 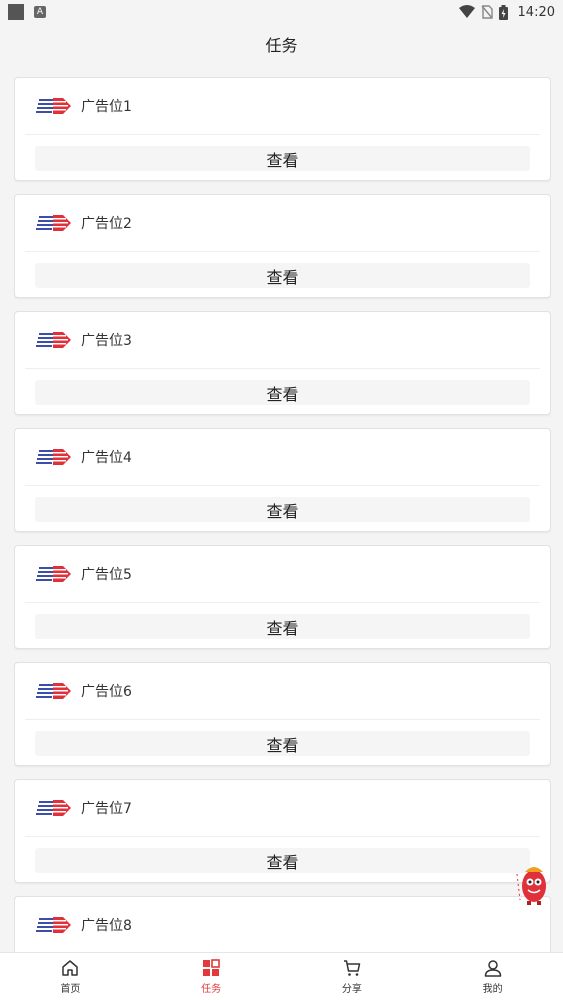 I want to click on card-label: 广告位8, so click(x=106, y=926).